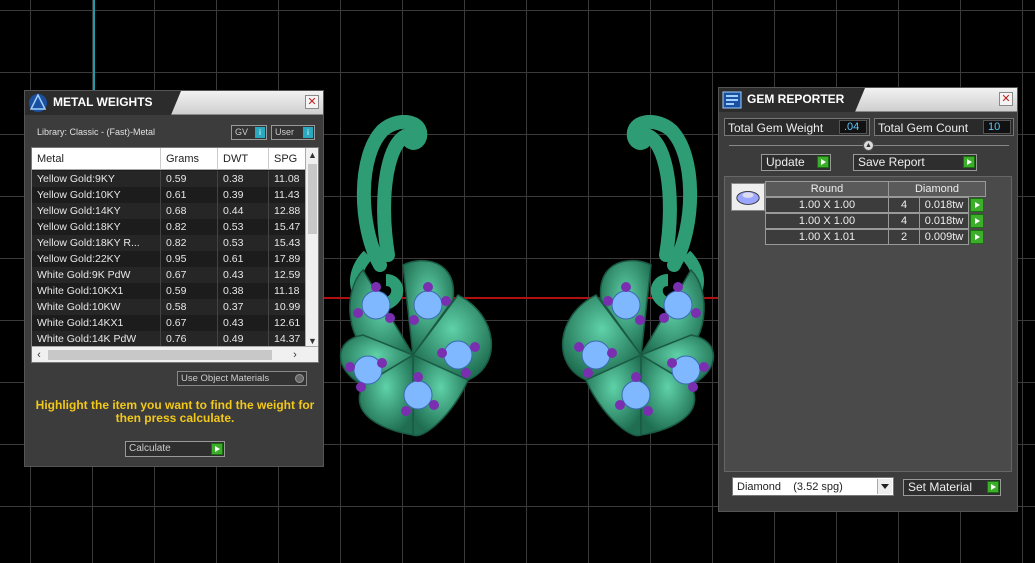 The image size is (1035, 563). Describe the element at coordinates (904, 237) in the screenshot. I see `gem-count-cell: 2` at that location.